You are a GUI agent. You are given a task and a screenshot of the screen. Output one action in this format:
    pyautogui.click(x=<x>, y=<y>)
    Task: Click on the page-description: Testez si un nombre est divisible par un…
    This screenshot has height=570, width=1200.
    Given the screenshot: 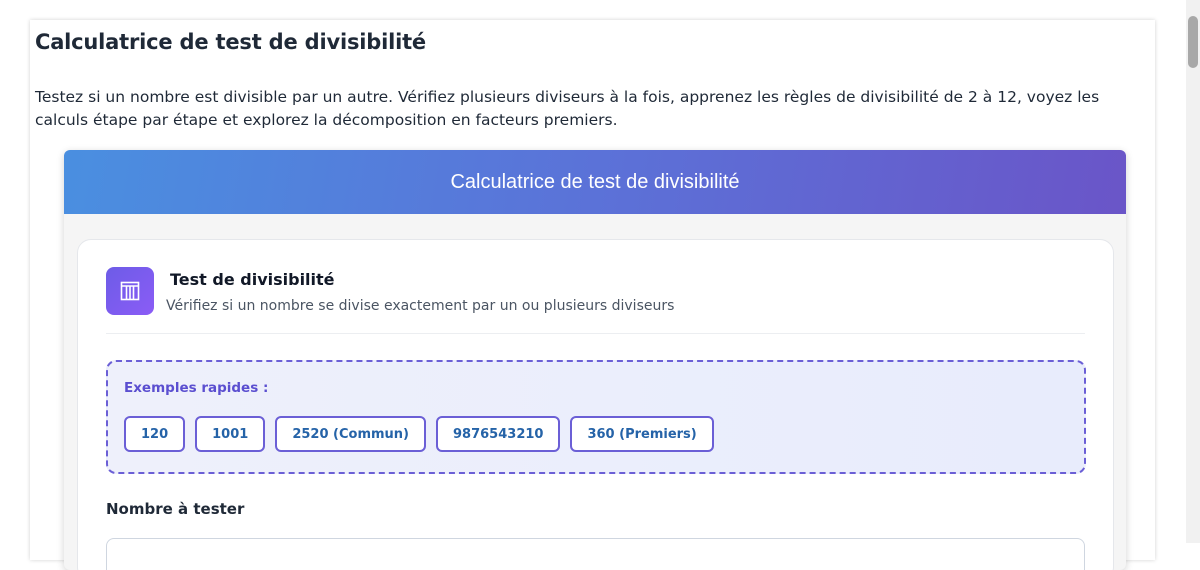 What is the action you would take?
    pyautogui.click(x=567, y=108)
    